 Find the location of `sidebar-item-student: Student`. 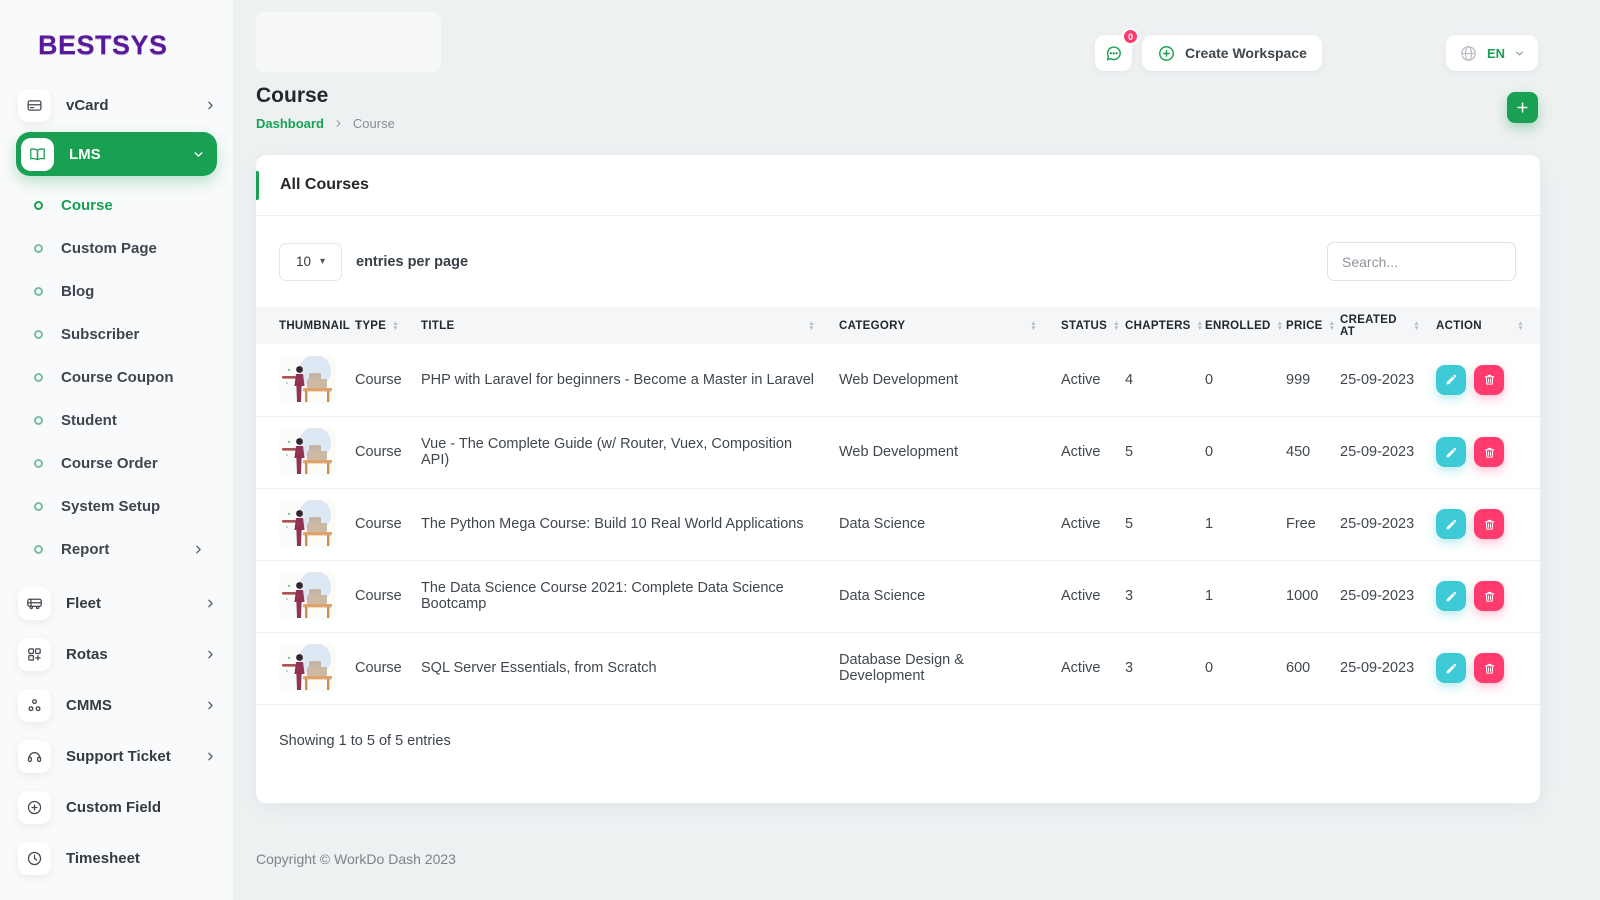

sidebar-item-student: Student is located at coordinates (116, 420).